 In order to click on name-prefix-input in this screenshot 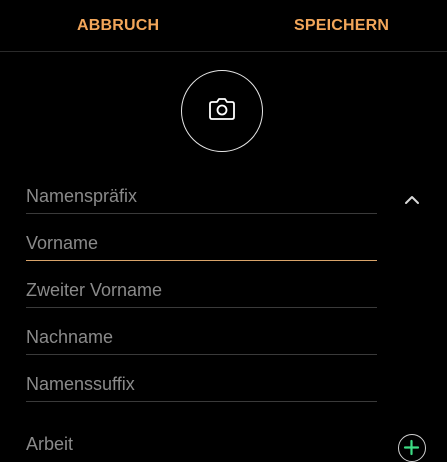, I will do `click(201, 196)`.